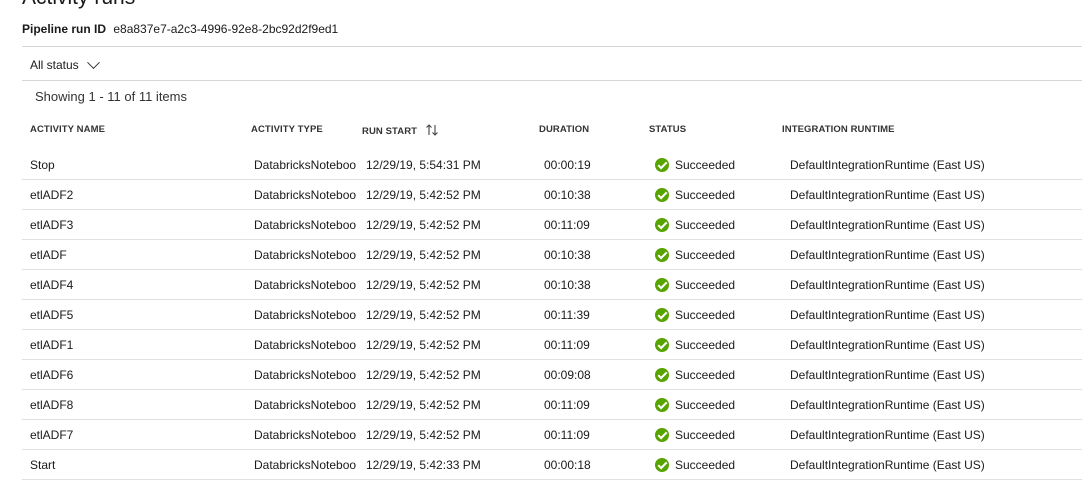 This screenshot has width=1082, height=502. I want to click on page-title: Activity runs, so click(78, 5).